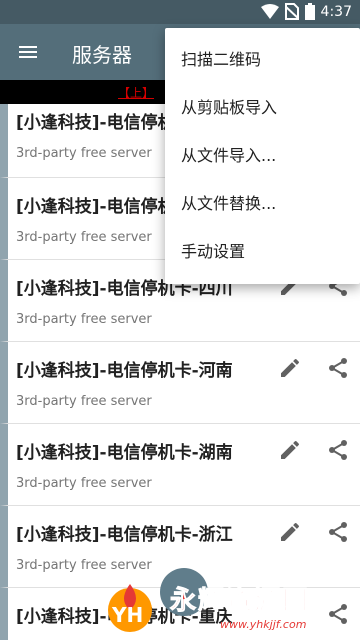 The image size is (360, 640). I want to click on battery-icon, so click(309, 11).